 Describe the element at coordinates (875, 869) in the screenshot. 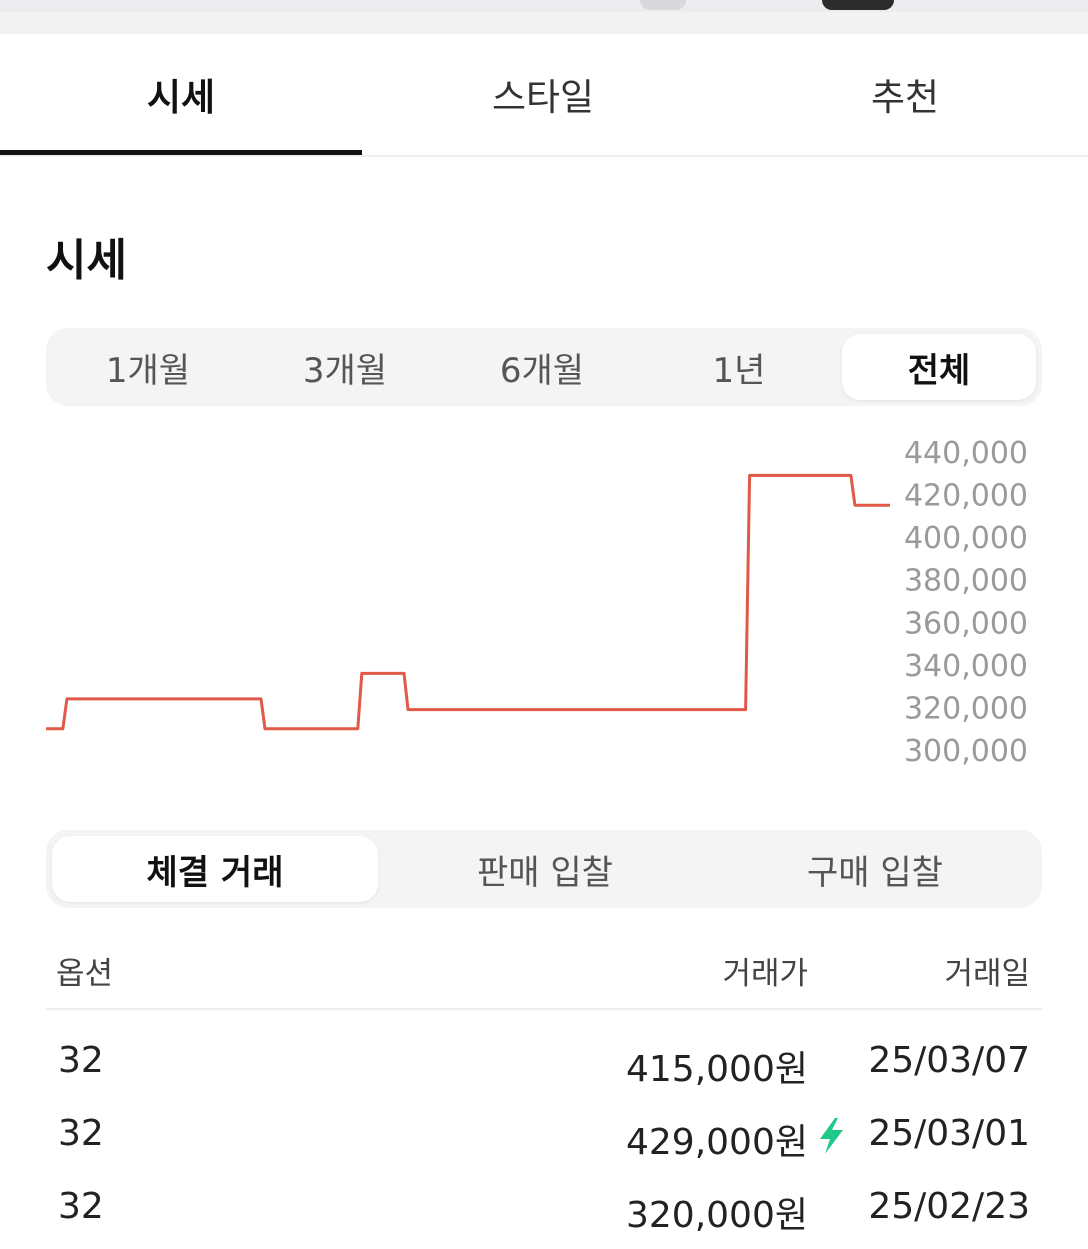

I see `tab-buy-bids: 구매 입찰` at that location.